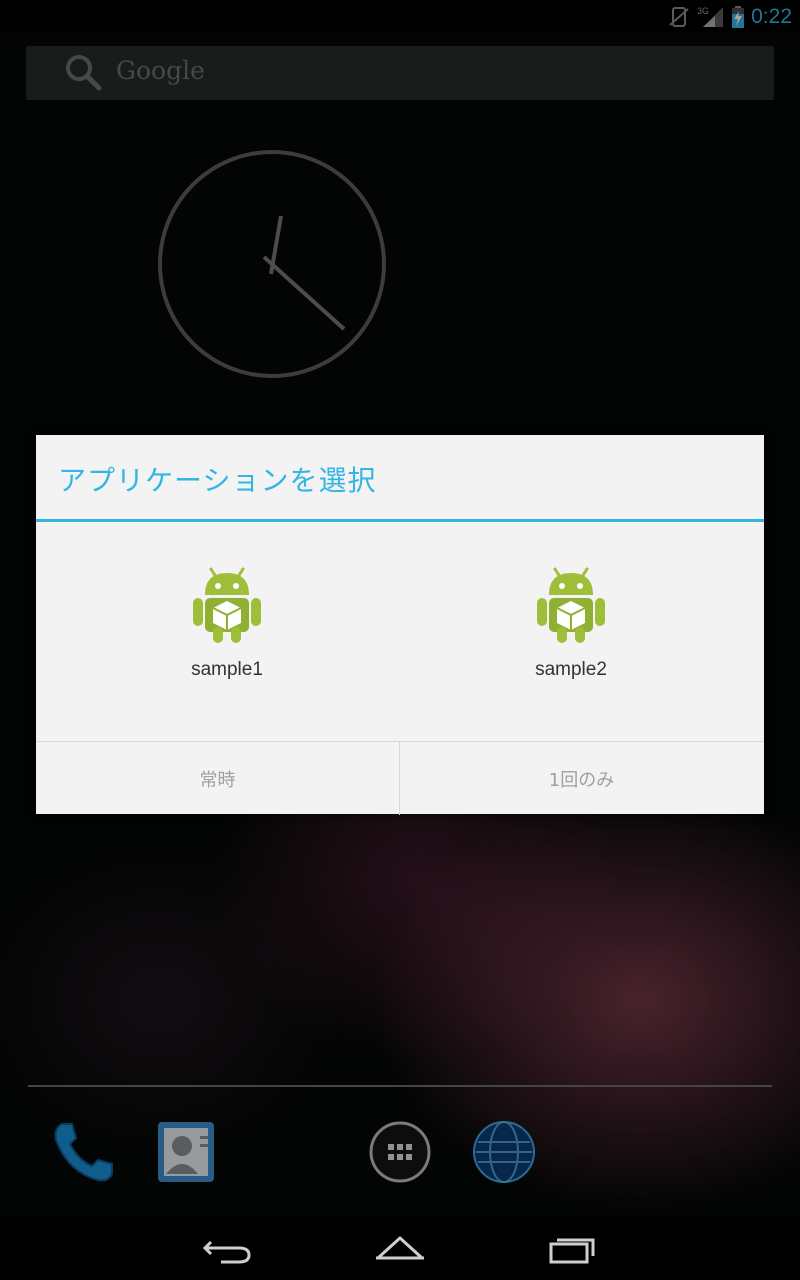 The width and height of the screenshot is (800, 1280). What do you see at coordinates (217, 778) in the screenshot?
I see `always-button: 常時` at bounding box center [217, 778].